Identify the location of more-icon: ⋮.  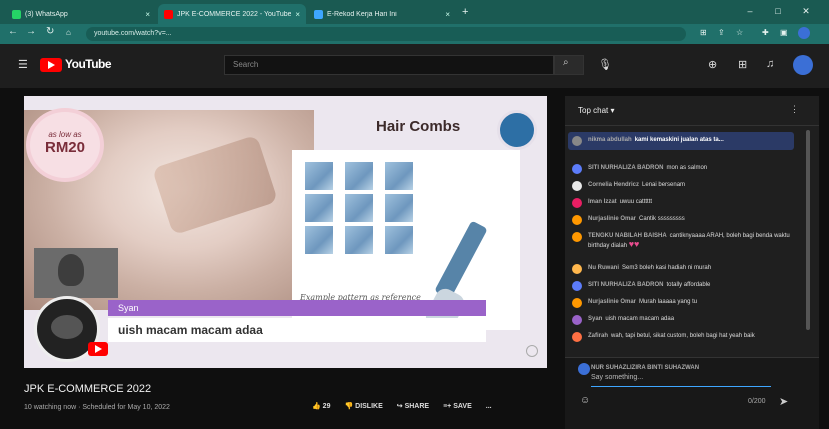
(794, 109).